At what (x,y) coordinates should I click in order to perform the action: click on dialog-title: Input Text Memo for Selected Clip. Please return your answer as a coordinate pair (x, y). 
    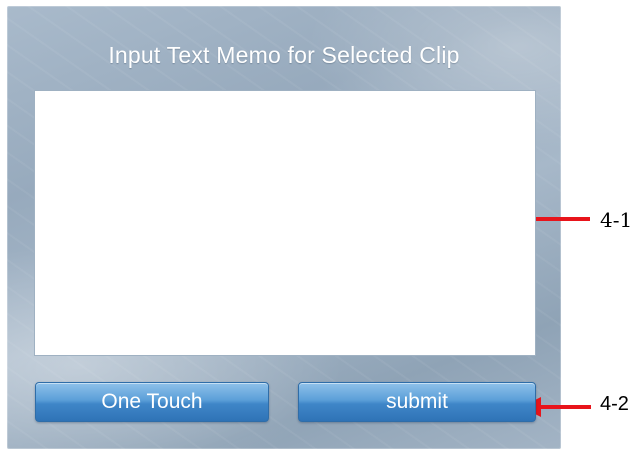
    Looking at the image, I should click on (284, 55).